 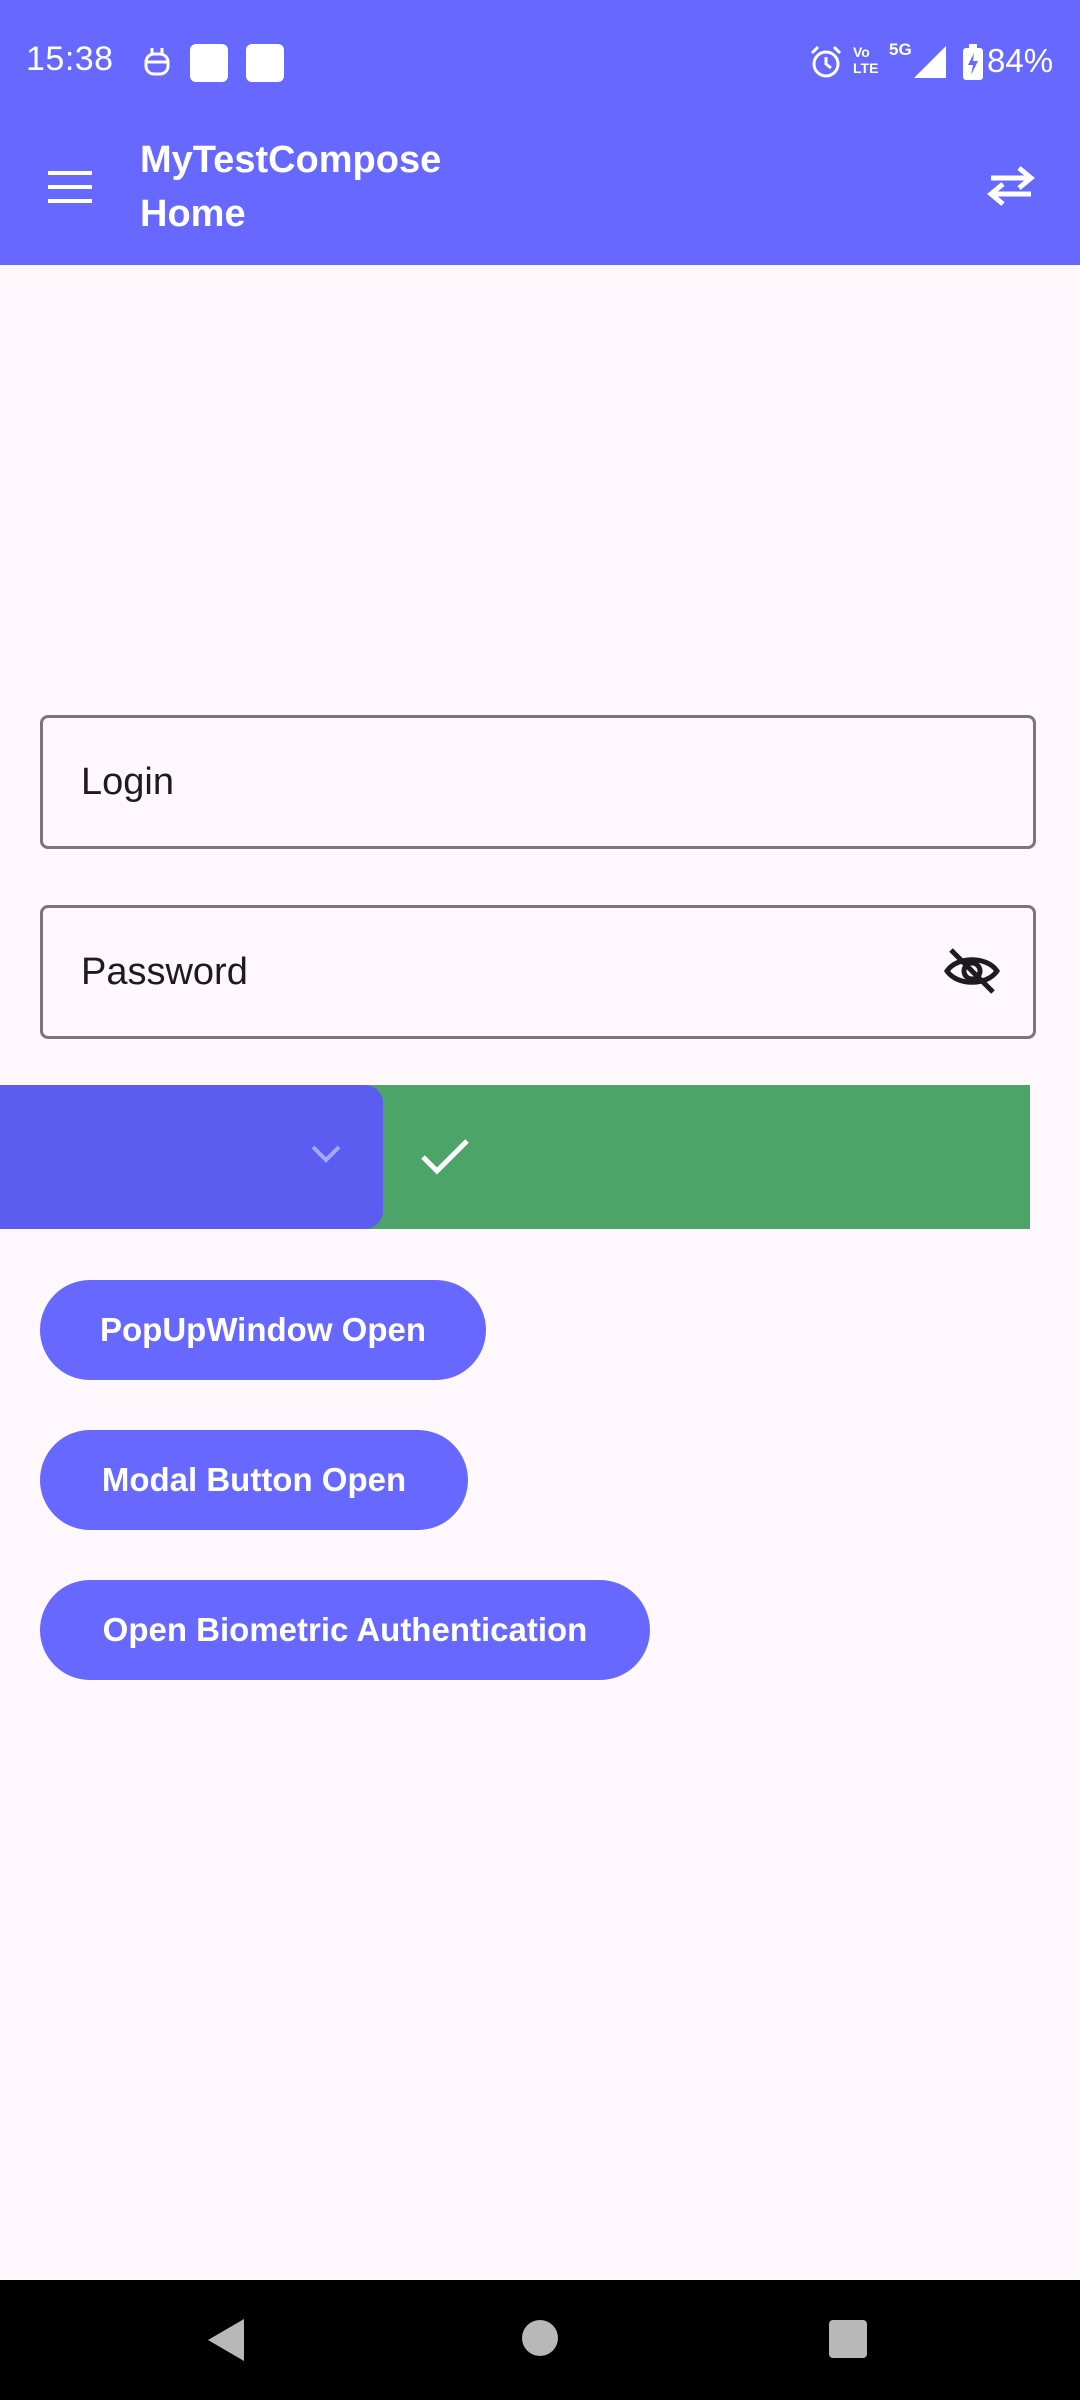 What do you see at coordinates (973, 62) in the screenshot?
I see `battery-charging-icon` at bounding box center [973, 62].